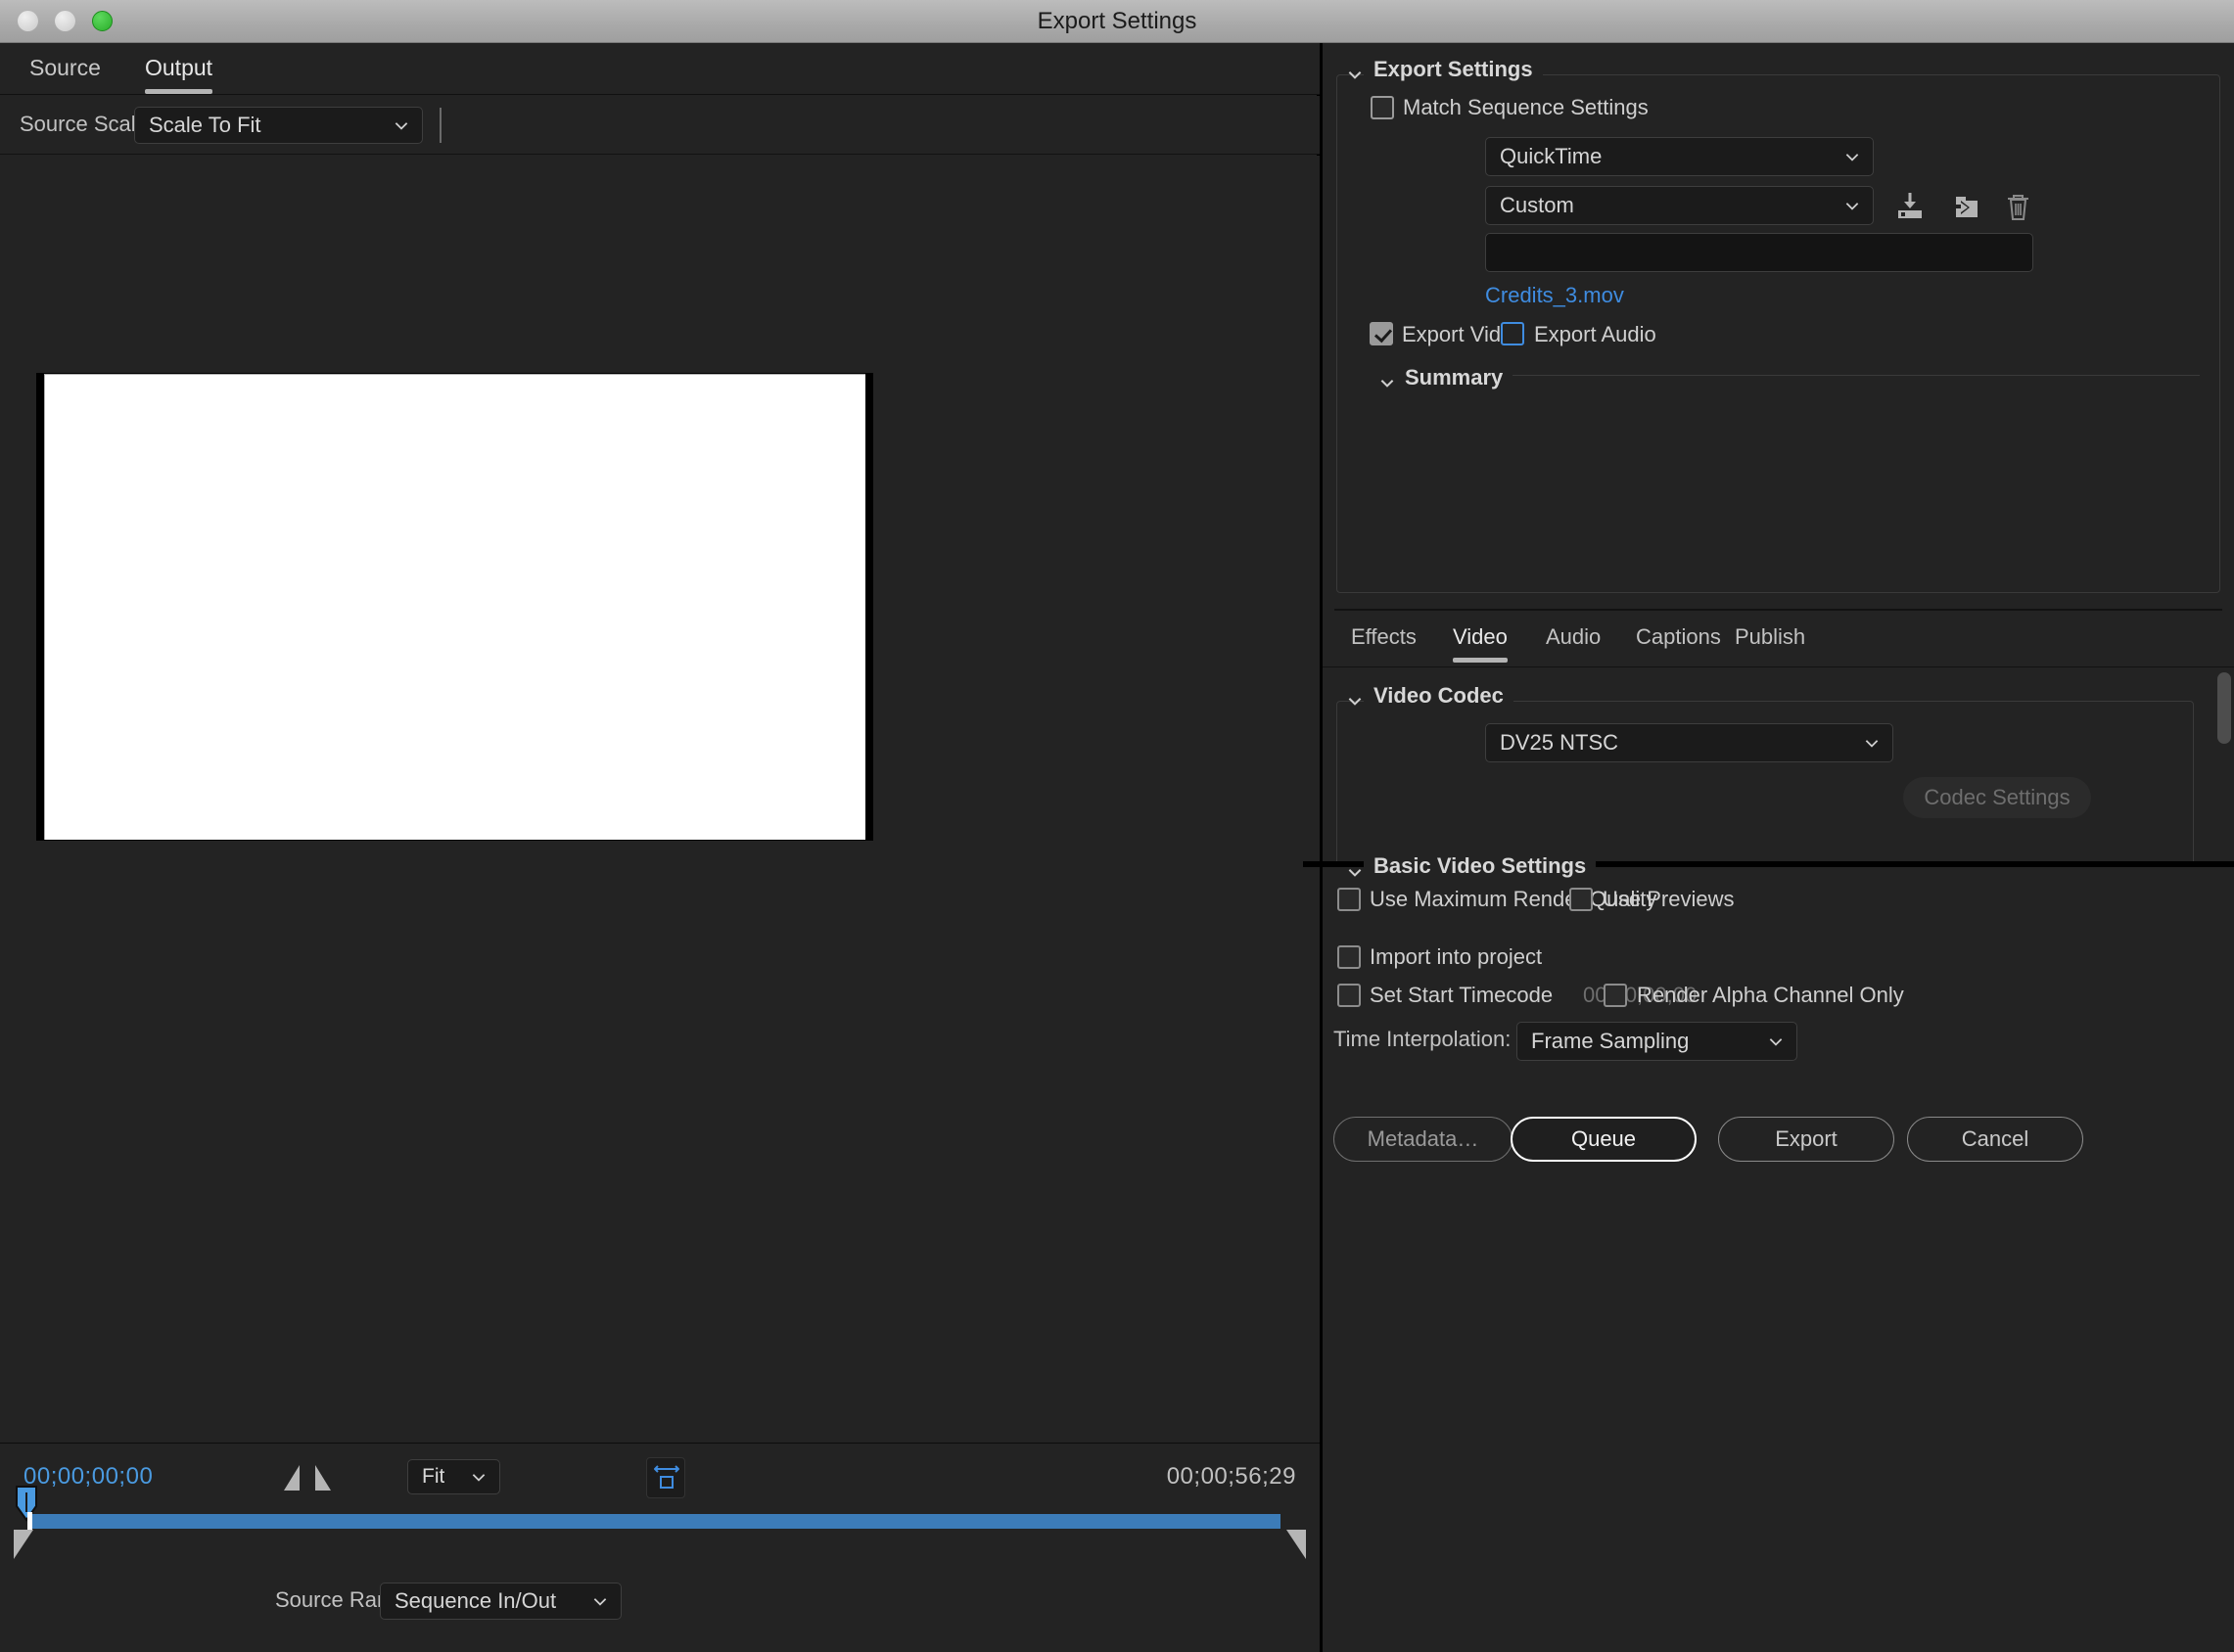 This screenshot has height=1652, width=2234. Describe the element at coordinates (1526, 107) in the screenshot. I see `match-sequence-settings-label: Match Sequence Settings` at that location.